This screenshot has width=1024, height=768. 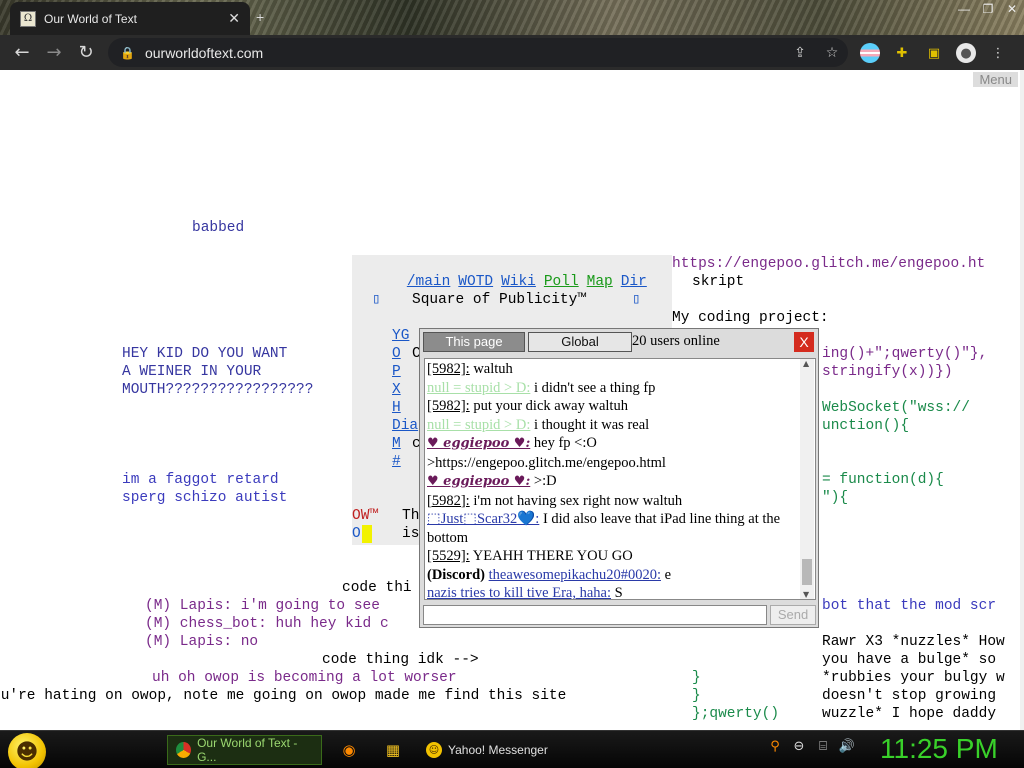 What do you see at coordinates (396, 354) in the screenshot?
I see `panel-letter-o: O` at bounding box center [396, 354].